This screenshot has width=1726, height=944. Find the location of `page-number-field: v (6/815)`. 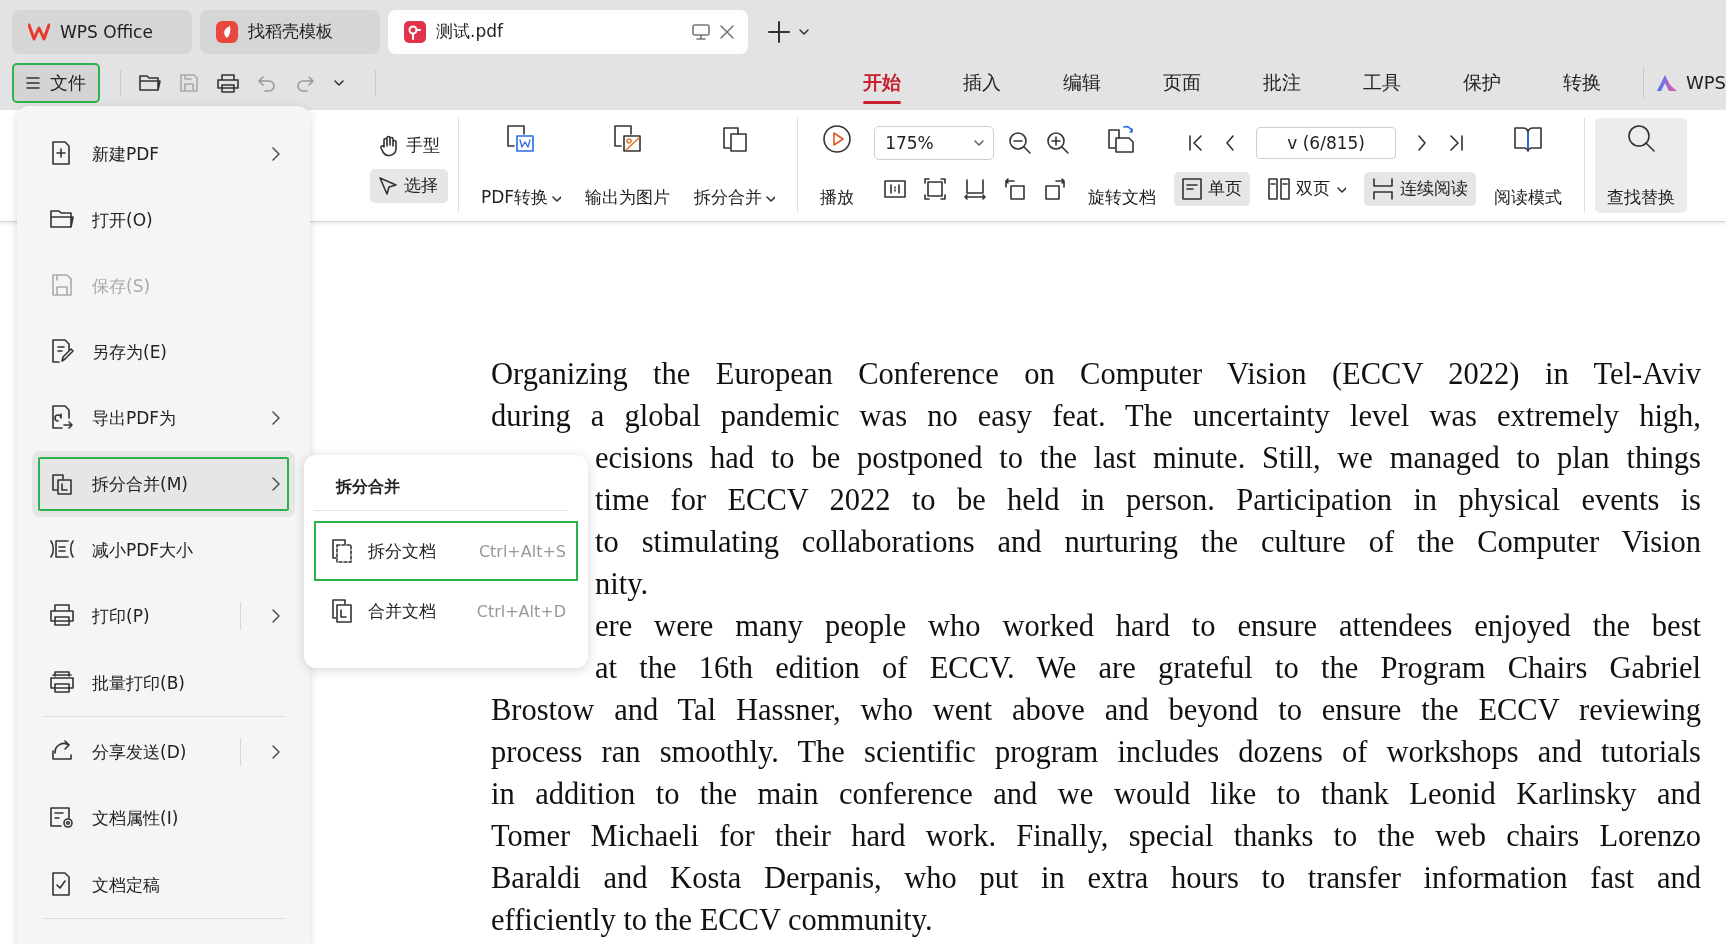

page-number-field: v (6/815) is located at coordinates (1326, 142).